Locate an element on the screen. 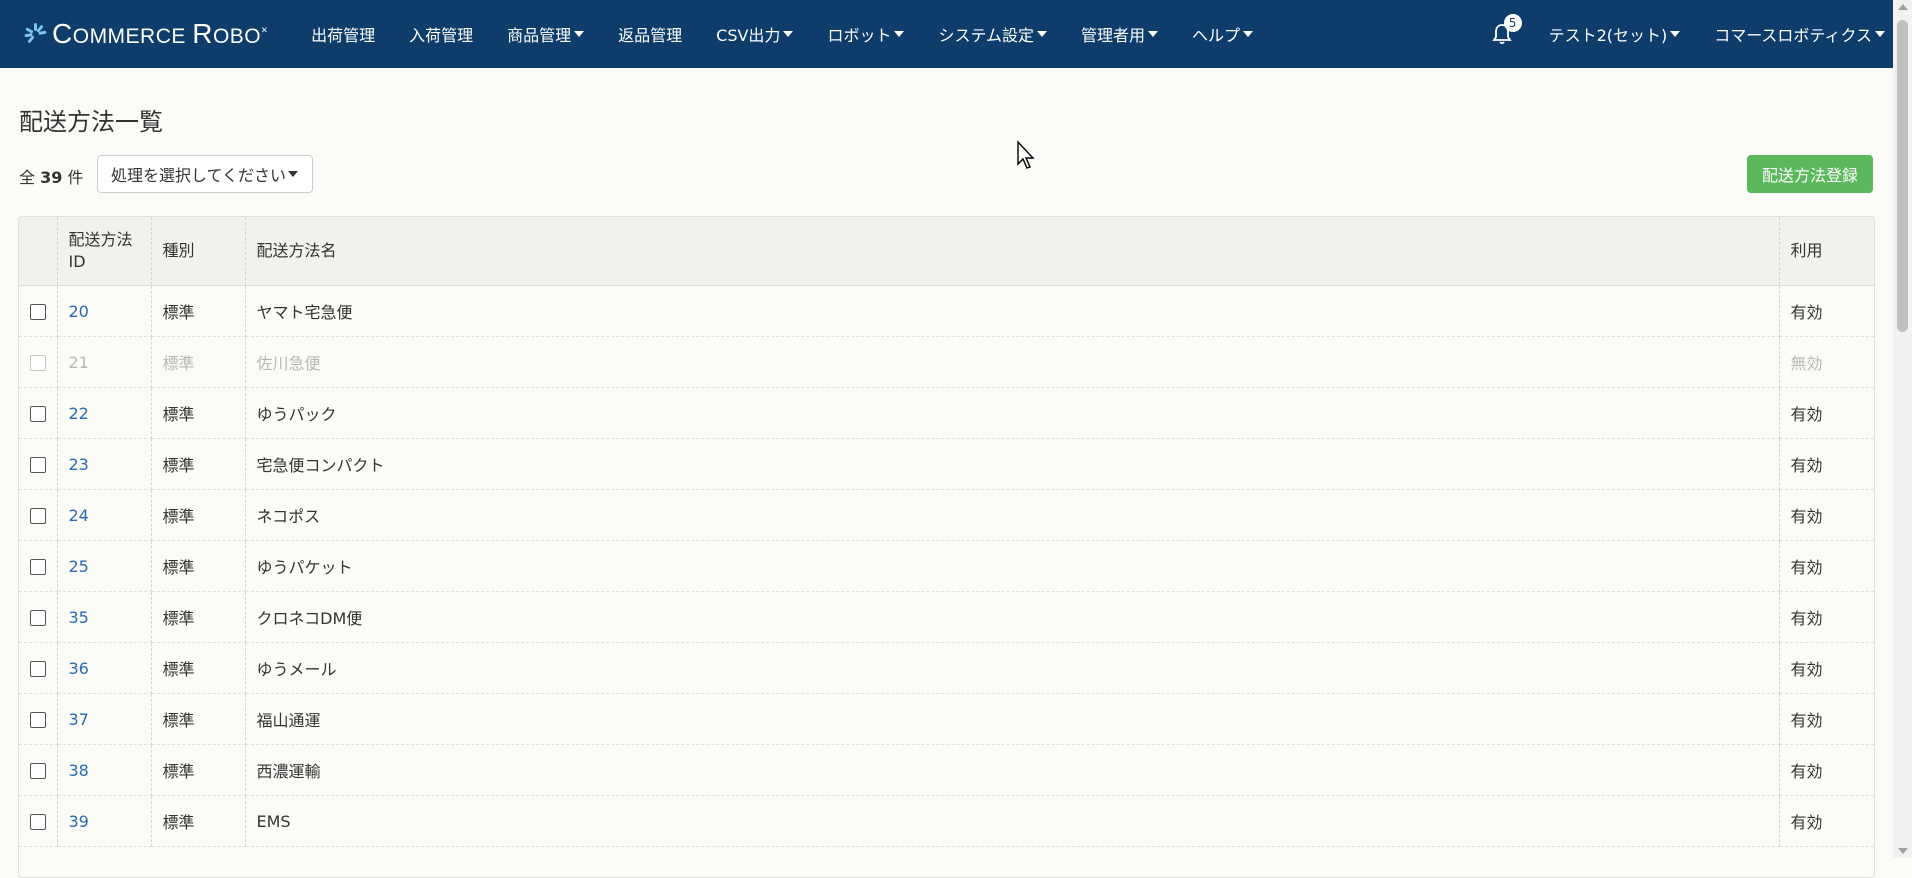 The image size is (1912, 878). notification-button: 5 is located at coordinates (1502, 34).